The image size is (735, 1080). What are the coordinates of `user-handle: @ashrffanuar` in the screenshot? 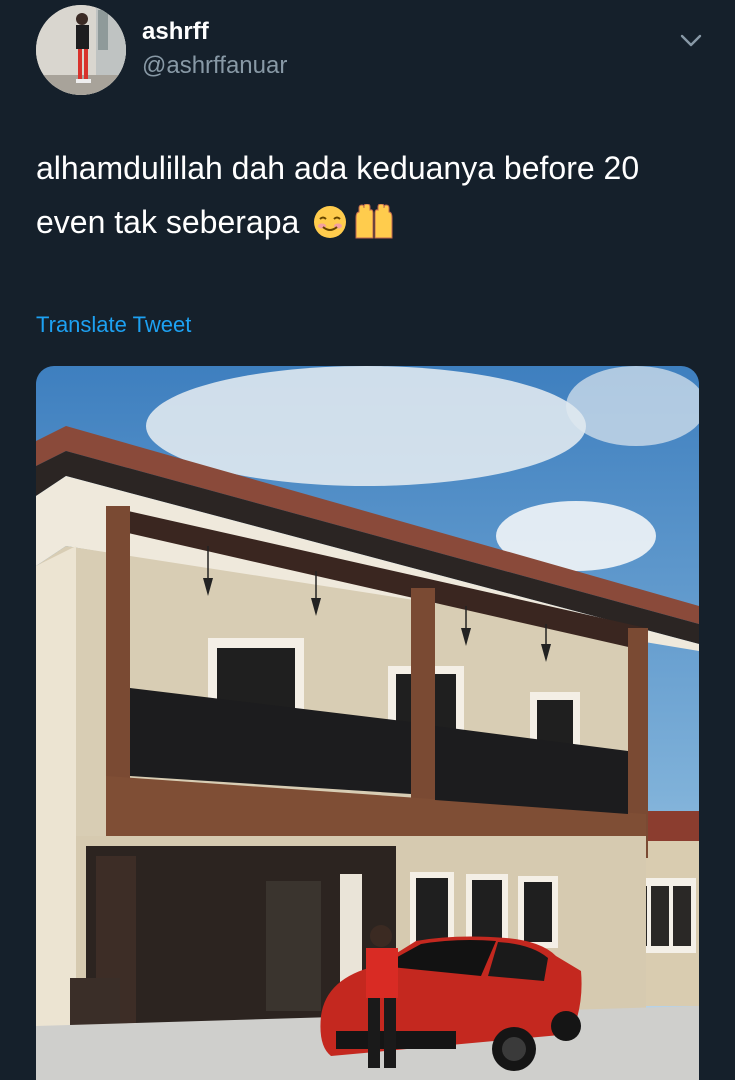 It's located at (214, 66).